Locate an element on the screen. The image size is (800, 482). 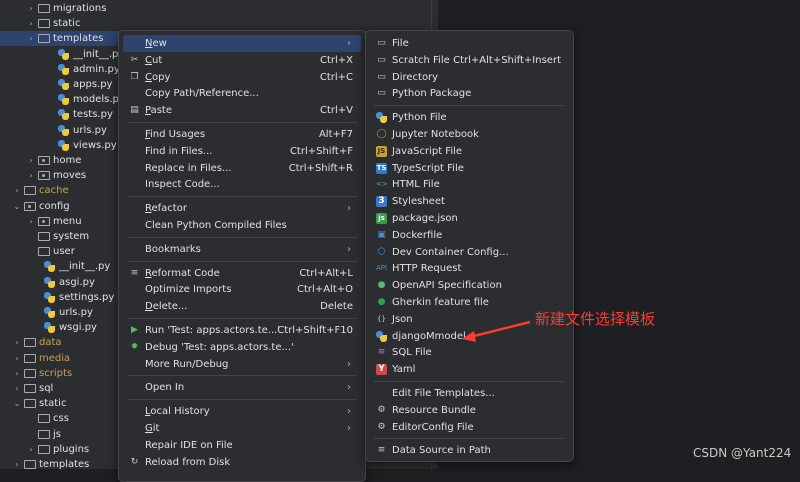
annotation-arrow is located at coordinates (496, 331).